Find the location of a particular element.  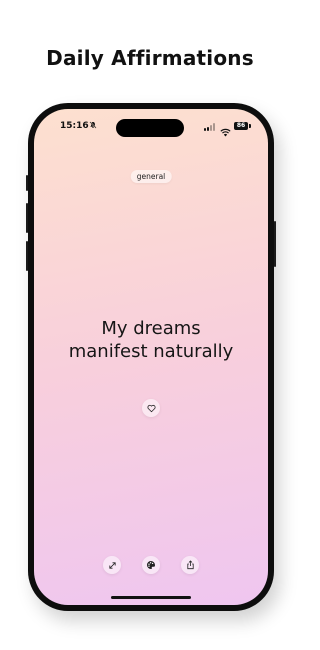

share-icon is located at coordinates (190, 565).